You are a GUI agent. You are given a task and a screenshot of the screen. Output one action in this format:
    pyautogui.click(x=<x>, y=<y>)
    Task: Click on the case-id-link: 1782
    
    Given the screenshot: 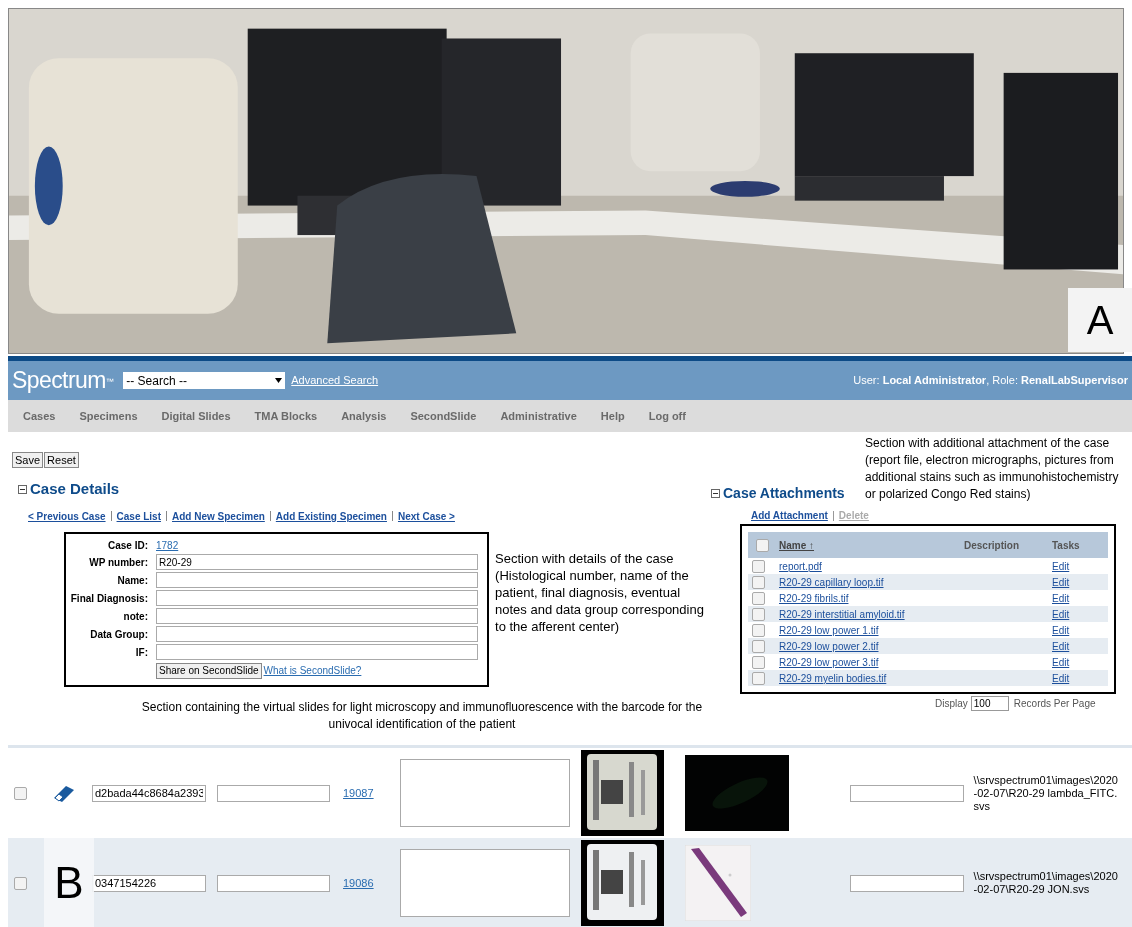 What is the action you would take?
    pyautogui.click(x=167, y=545)
    